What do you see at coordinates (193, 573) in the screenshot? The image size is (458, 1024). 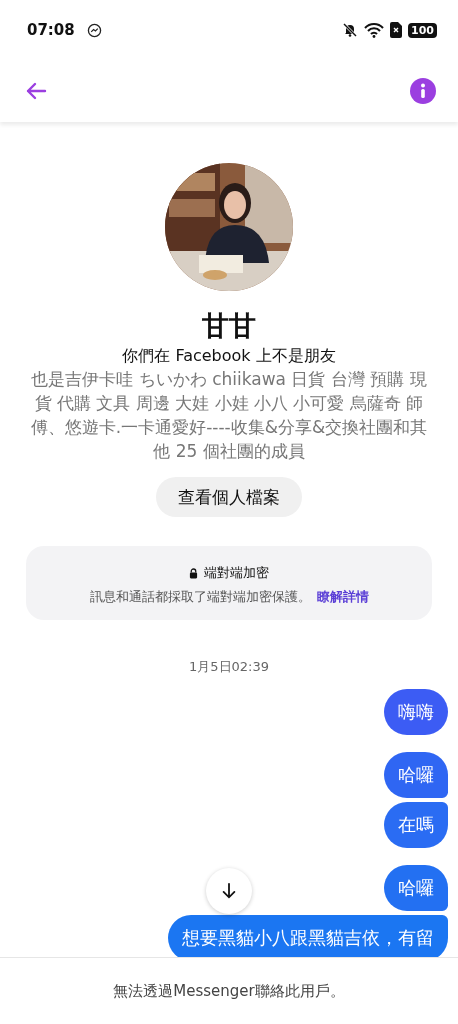 I see `lock-icon` at bounding box center [193, 573].